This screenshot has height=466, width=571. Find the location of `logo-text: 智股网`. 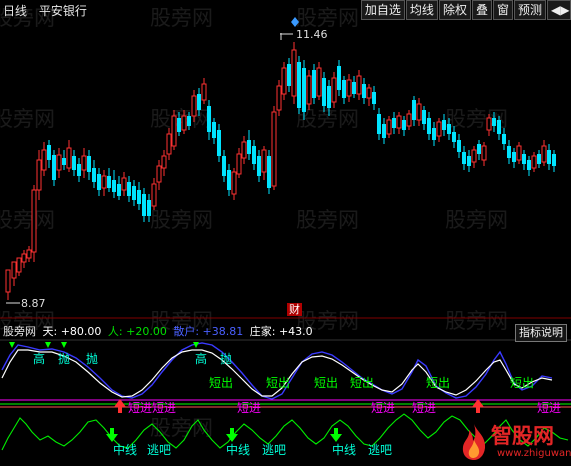

logo-text: 智股网 is located at coordinates (522, 436).